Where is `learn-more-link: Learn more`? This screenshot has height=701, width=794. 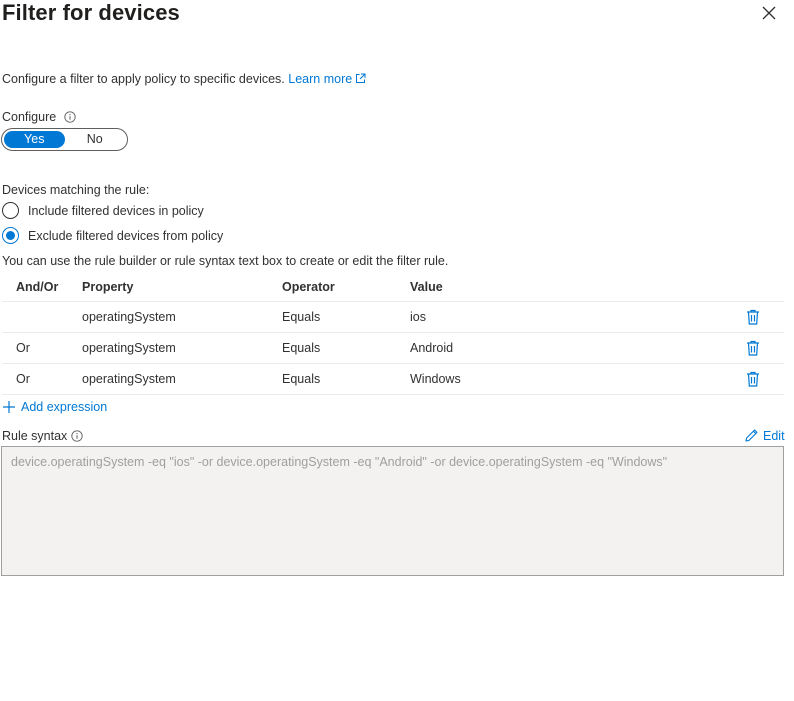 learn-more-link: Learn more is located at coordinates (327, 79).